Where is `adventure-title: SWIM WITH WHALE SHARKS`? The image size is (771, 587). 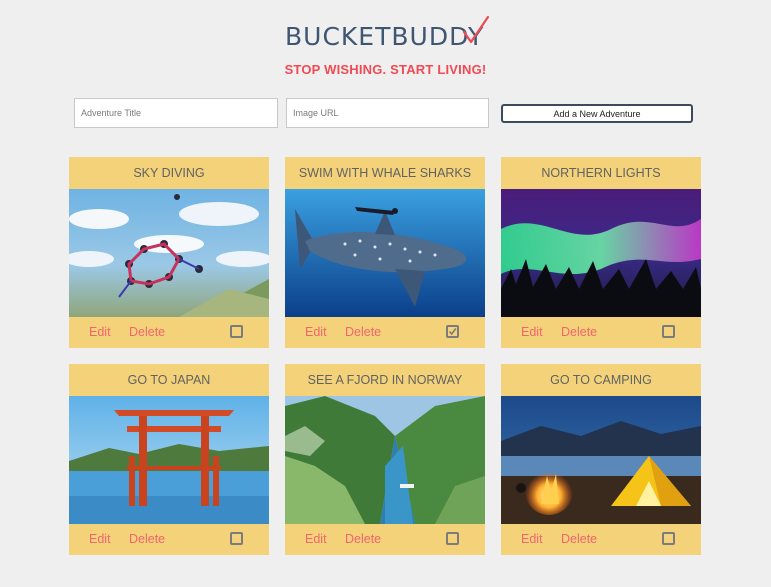 adventure-title: SWIM WITH WHALE SHARKS is located at coordinates (385, 173).